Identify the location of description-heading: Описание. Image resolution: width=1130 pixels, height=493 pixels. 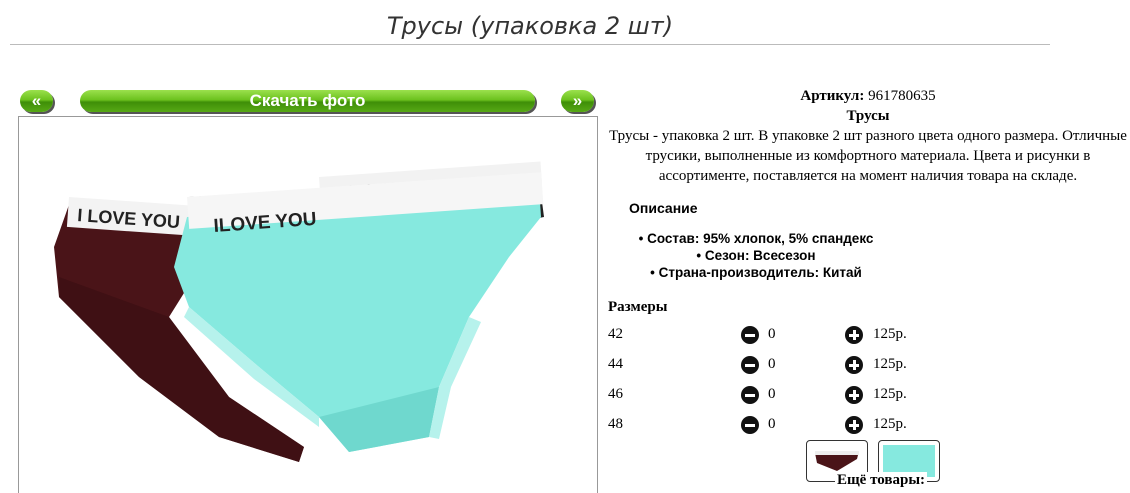
(663, 208).